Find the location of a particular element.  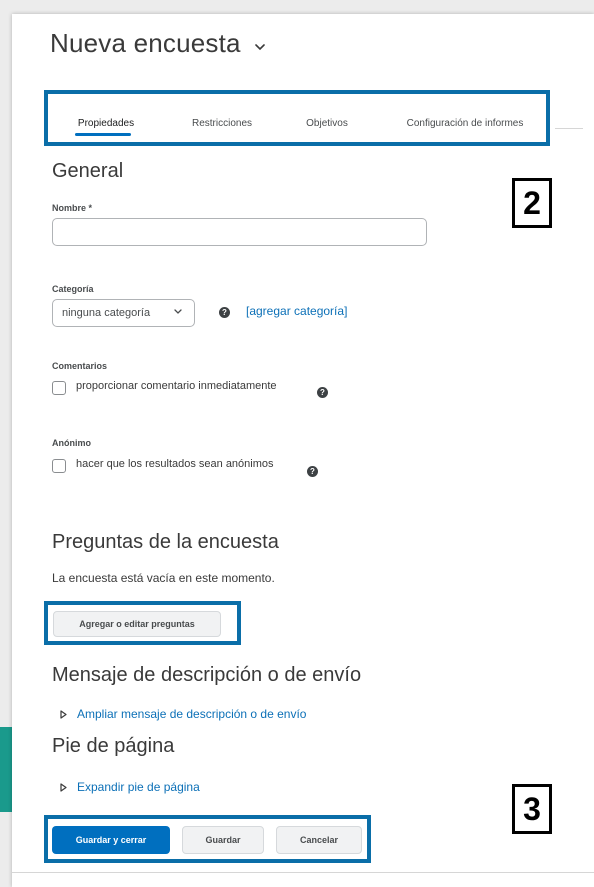

category-label: Categoría is located at coordinates (73, 289).